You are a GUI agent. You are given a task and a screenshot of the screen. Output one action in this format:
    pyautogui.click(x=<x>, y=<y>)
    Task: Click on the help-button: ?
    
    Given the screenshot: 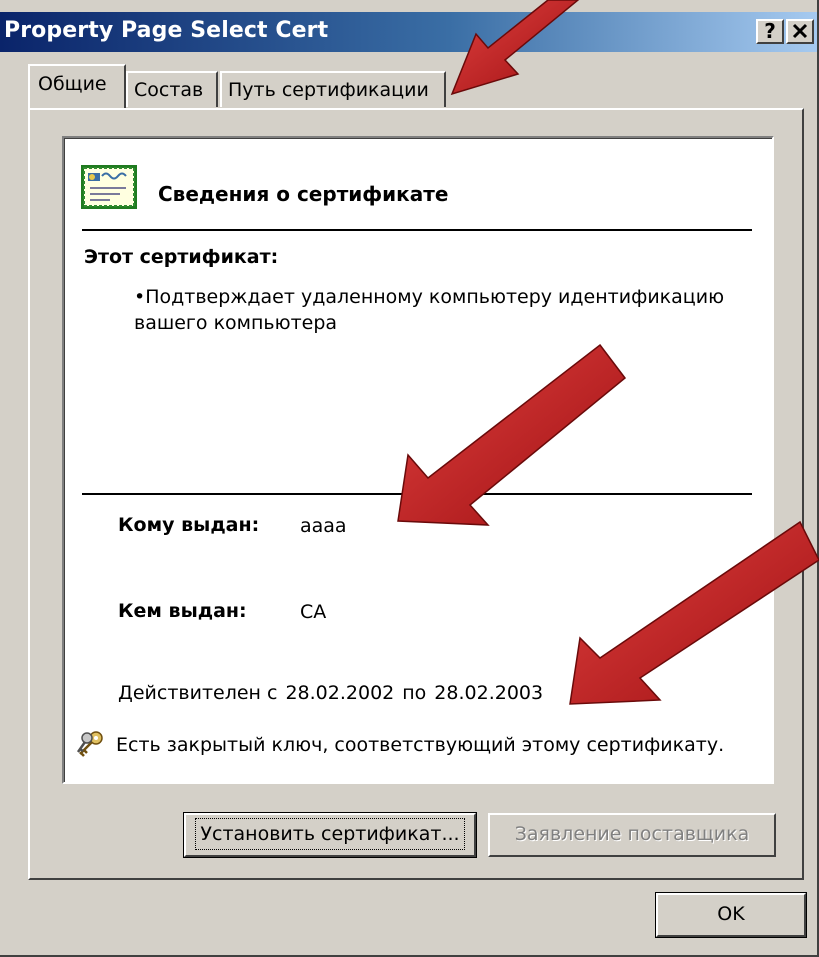 What is the action you would take?
    pyautogui.click(x=770, y=31)
    